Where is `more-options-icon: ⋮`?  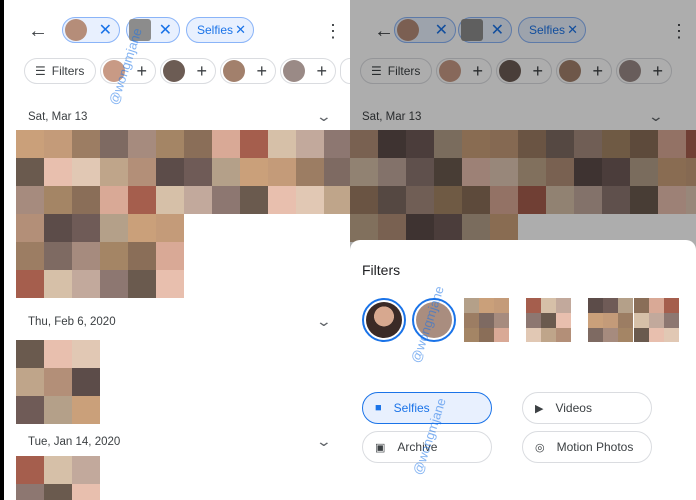
more-options-icon: ⋮ is located at coordinates (679, 31).